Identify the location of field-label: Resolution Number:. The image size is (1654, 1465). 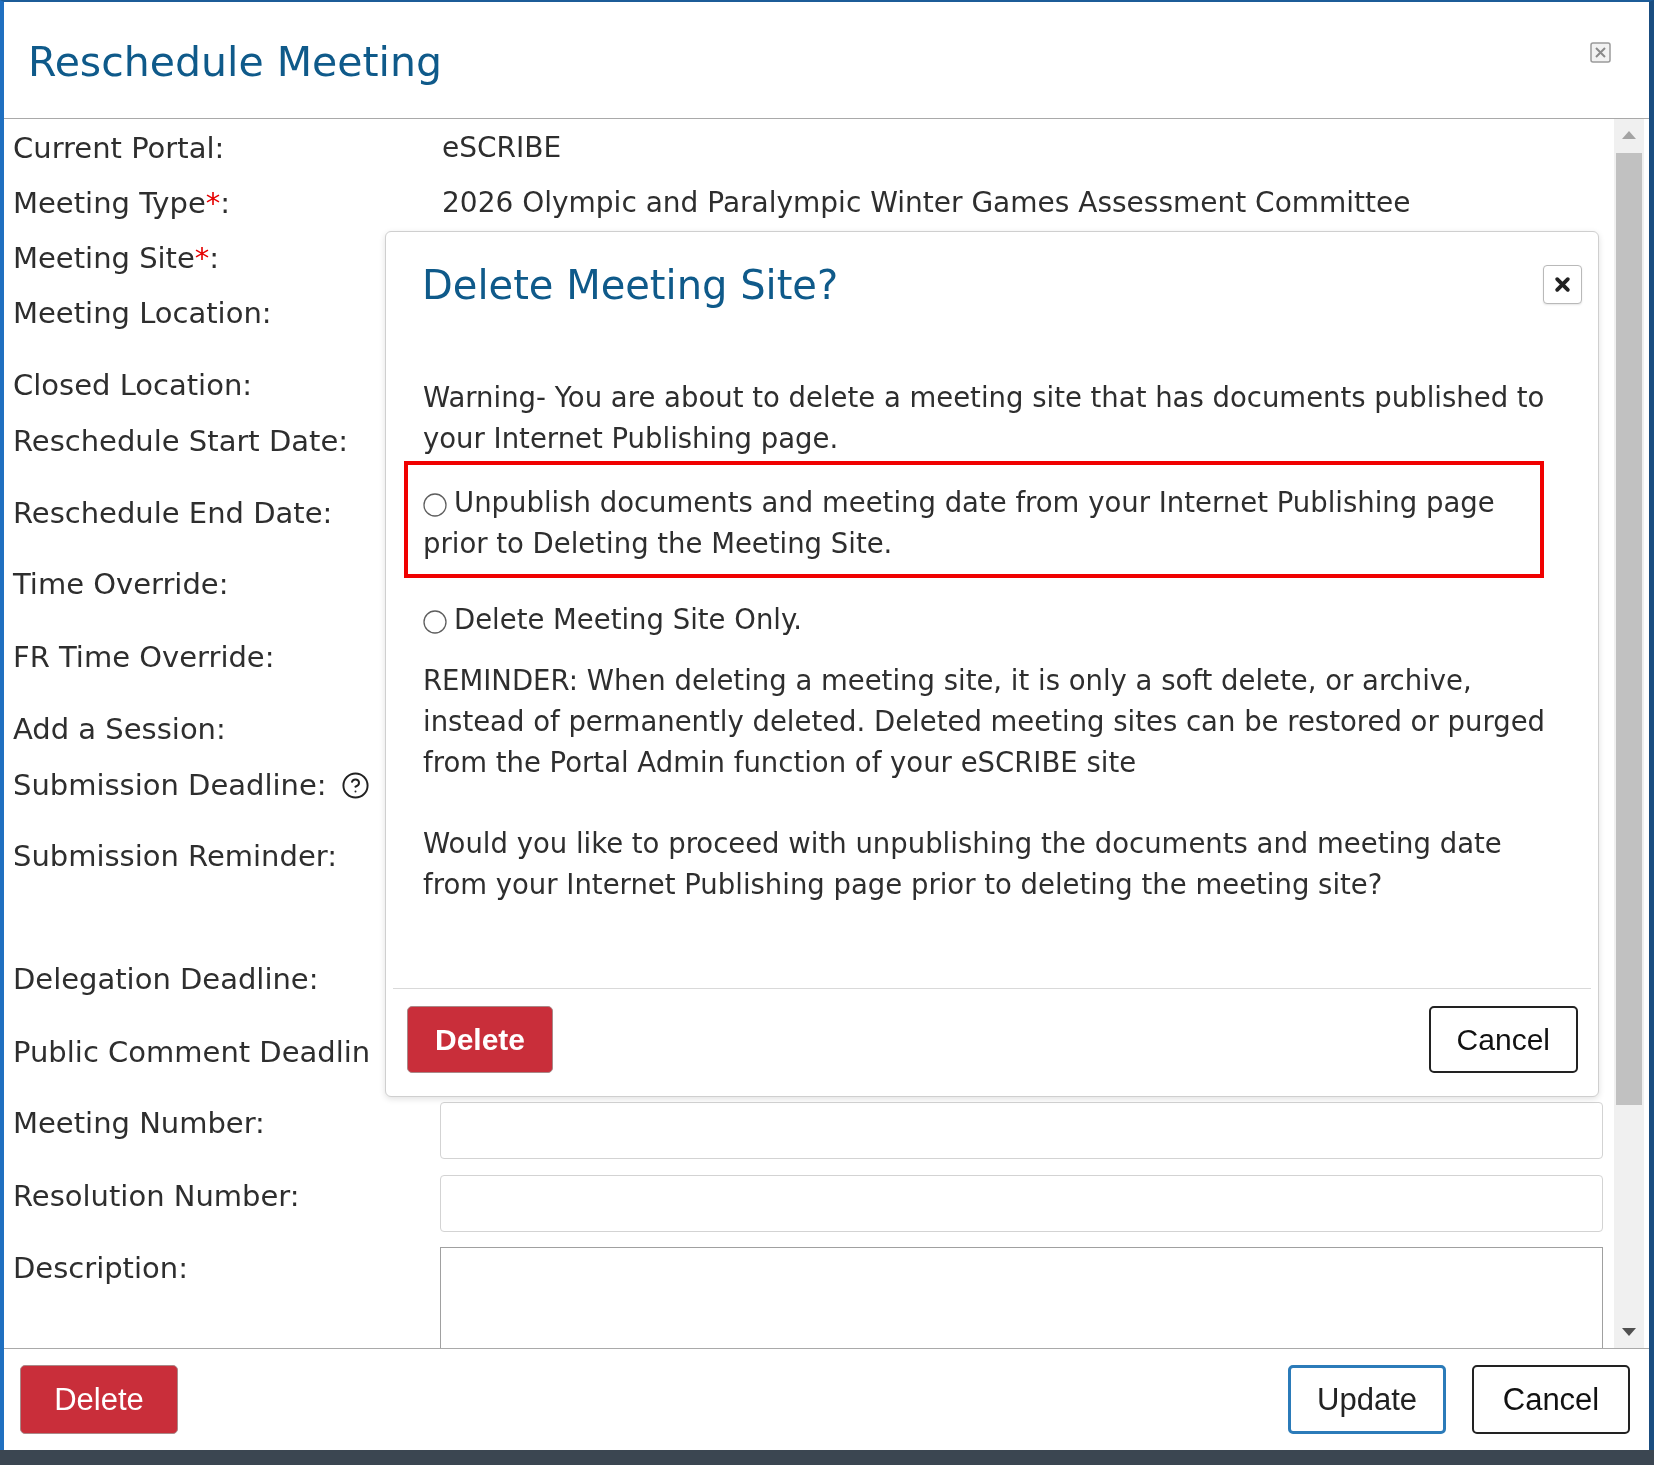
(156, 1196).